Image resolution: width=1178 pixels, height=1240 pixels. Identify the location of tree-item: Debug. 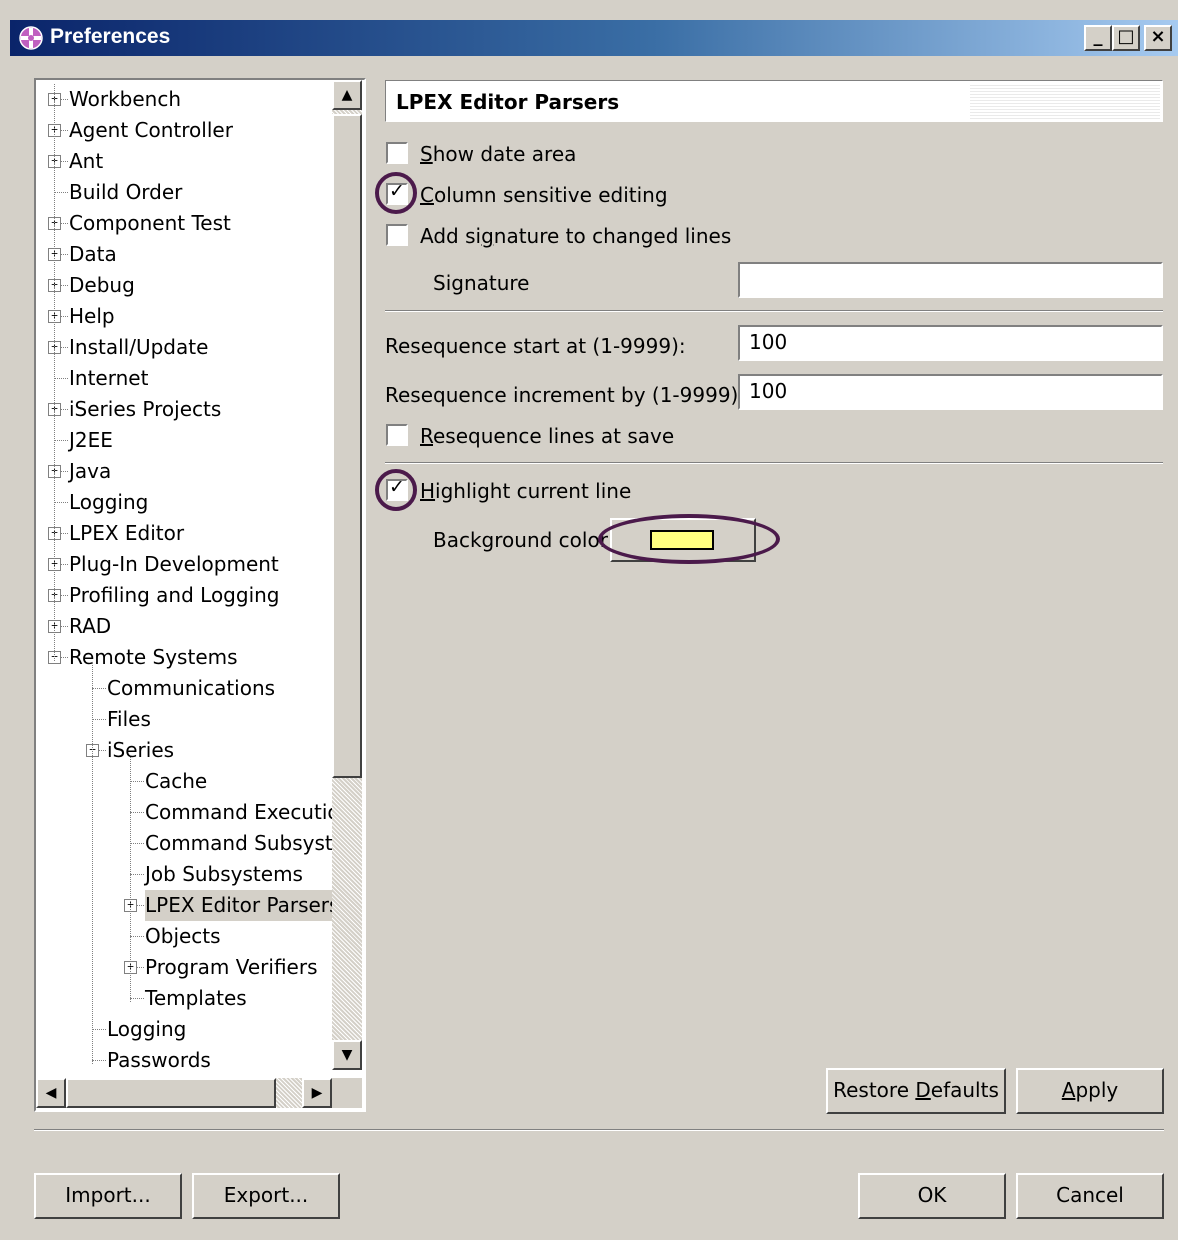
(102, 285).